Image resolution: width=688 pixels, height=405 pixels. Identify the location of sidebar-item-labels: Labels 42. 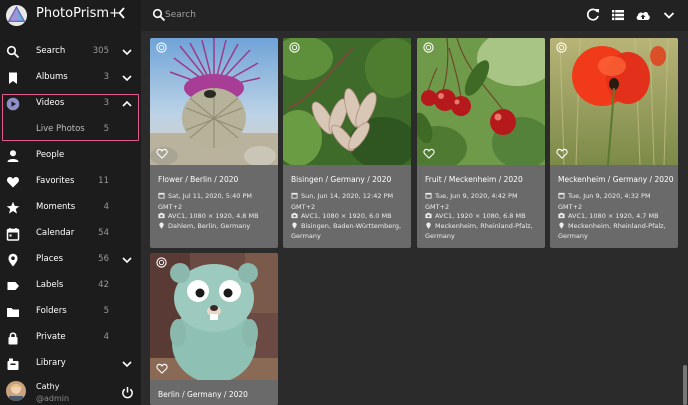
(70, 287).